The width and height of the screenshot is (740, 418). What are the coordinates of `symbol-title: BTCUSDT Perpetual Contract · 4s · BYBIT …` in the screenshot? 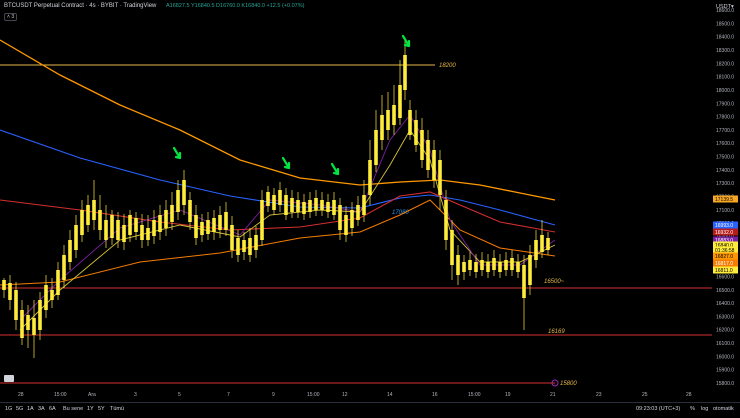 It's located at (80, 6).